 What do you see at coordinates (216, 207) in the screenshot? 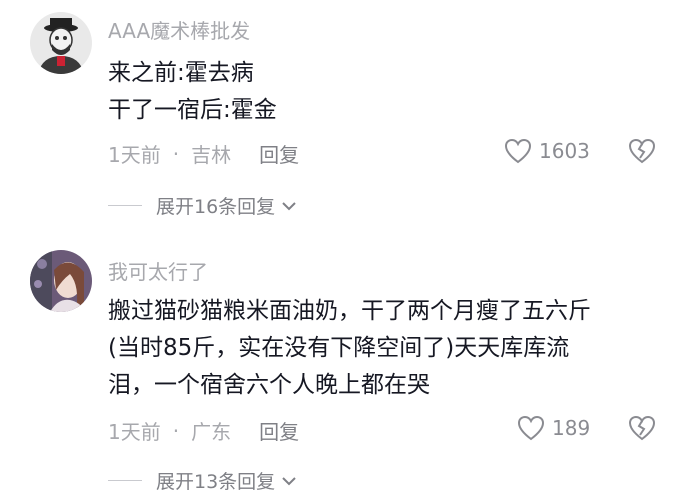
I see `expand-replies-label: 展开16条回复` at bounding box center [216, 207].